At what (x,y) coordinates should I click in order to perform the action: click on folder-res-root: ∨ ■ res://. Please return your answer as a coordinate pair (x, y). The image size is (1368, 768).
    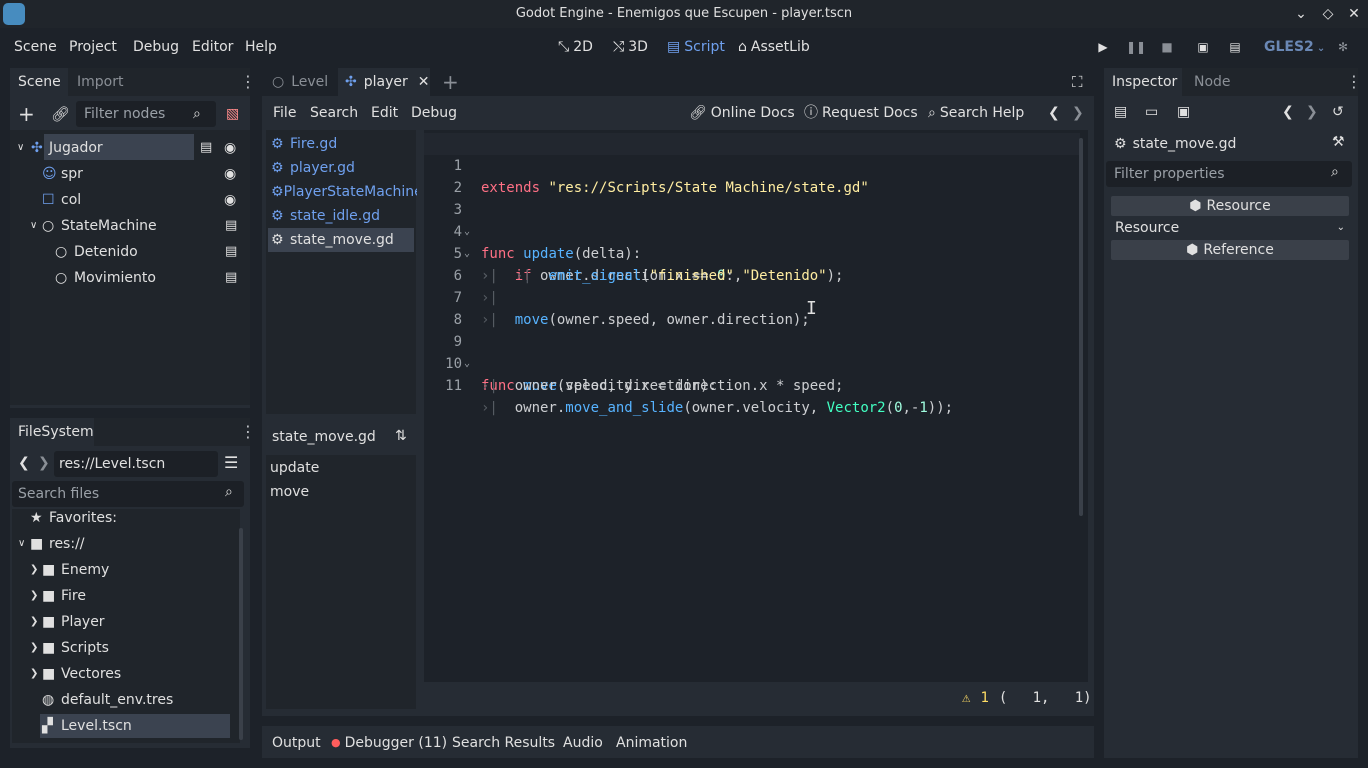
    Looking at the image, I should click on (51, 544).